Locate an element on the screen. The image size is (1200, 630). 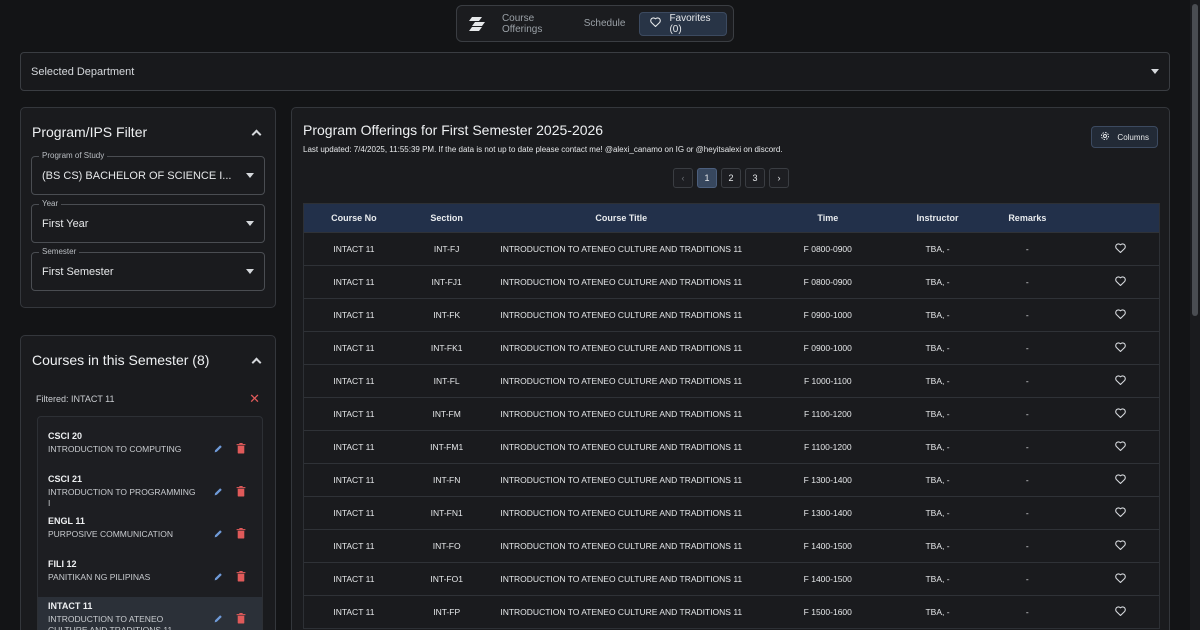
dropdown-caret-icon is located at coordinates (250, 223).